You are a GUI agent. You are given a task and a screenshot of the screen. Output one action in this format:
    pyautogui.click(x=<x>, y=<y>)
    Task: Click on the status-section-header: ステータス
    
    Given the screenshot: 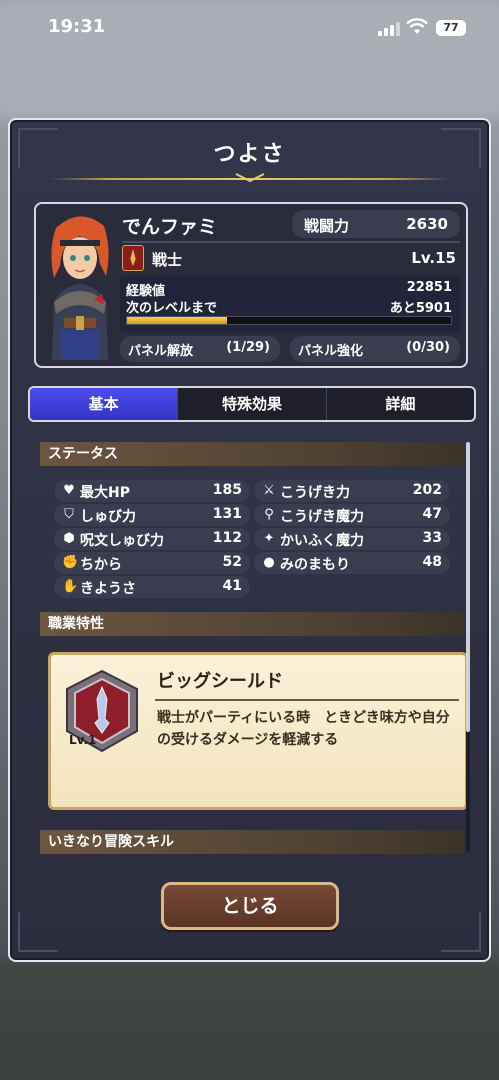 What is the action you would take?
    pyautogui.click(x=252, y=454)
    